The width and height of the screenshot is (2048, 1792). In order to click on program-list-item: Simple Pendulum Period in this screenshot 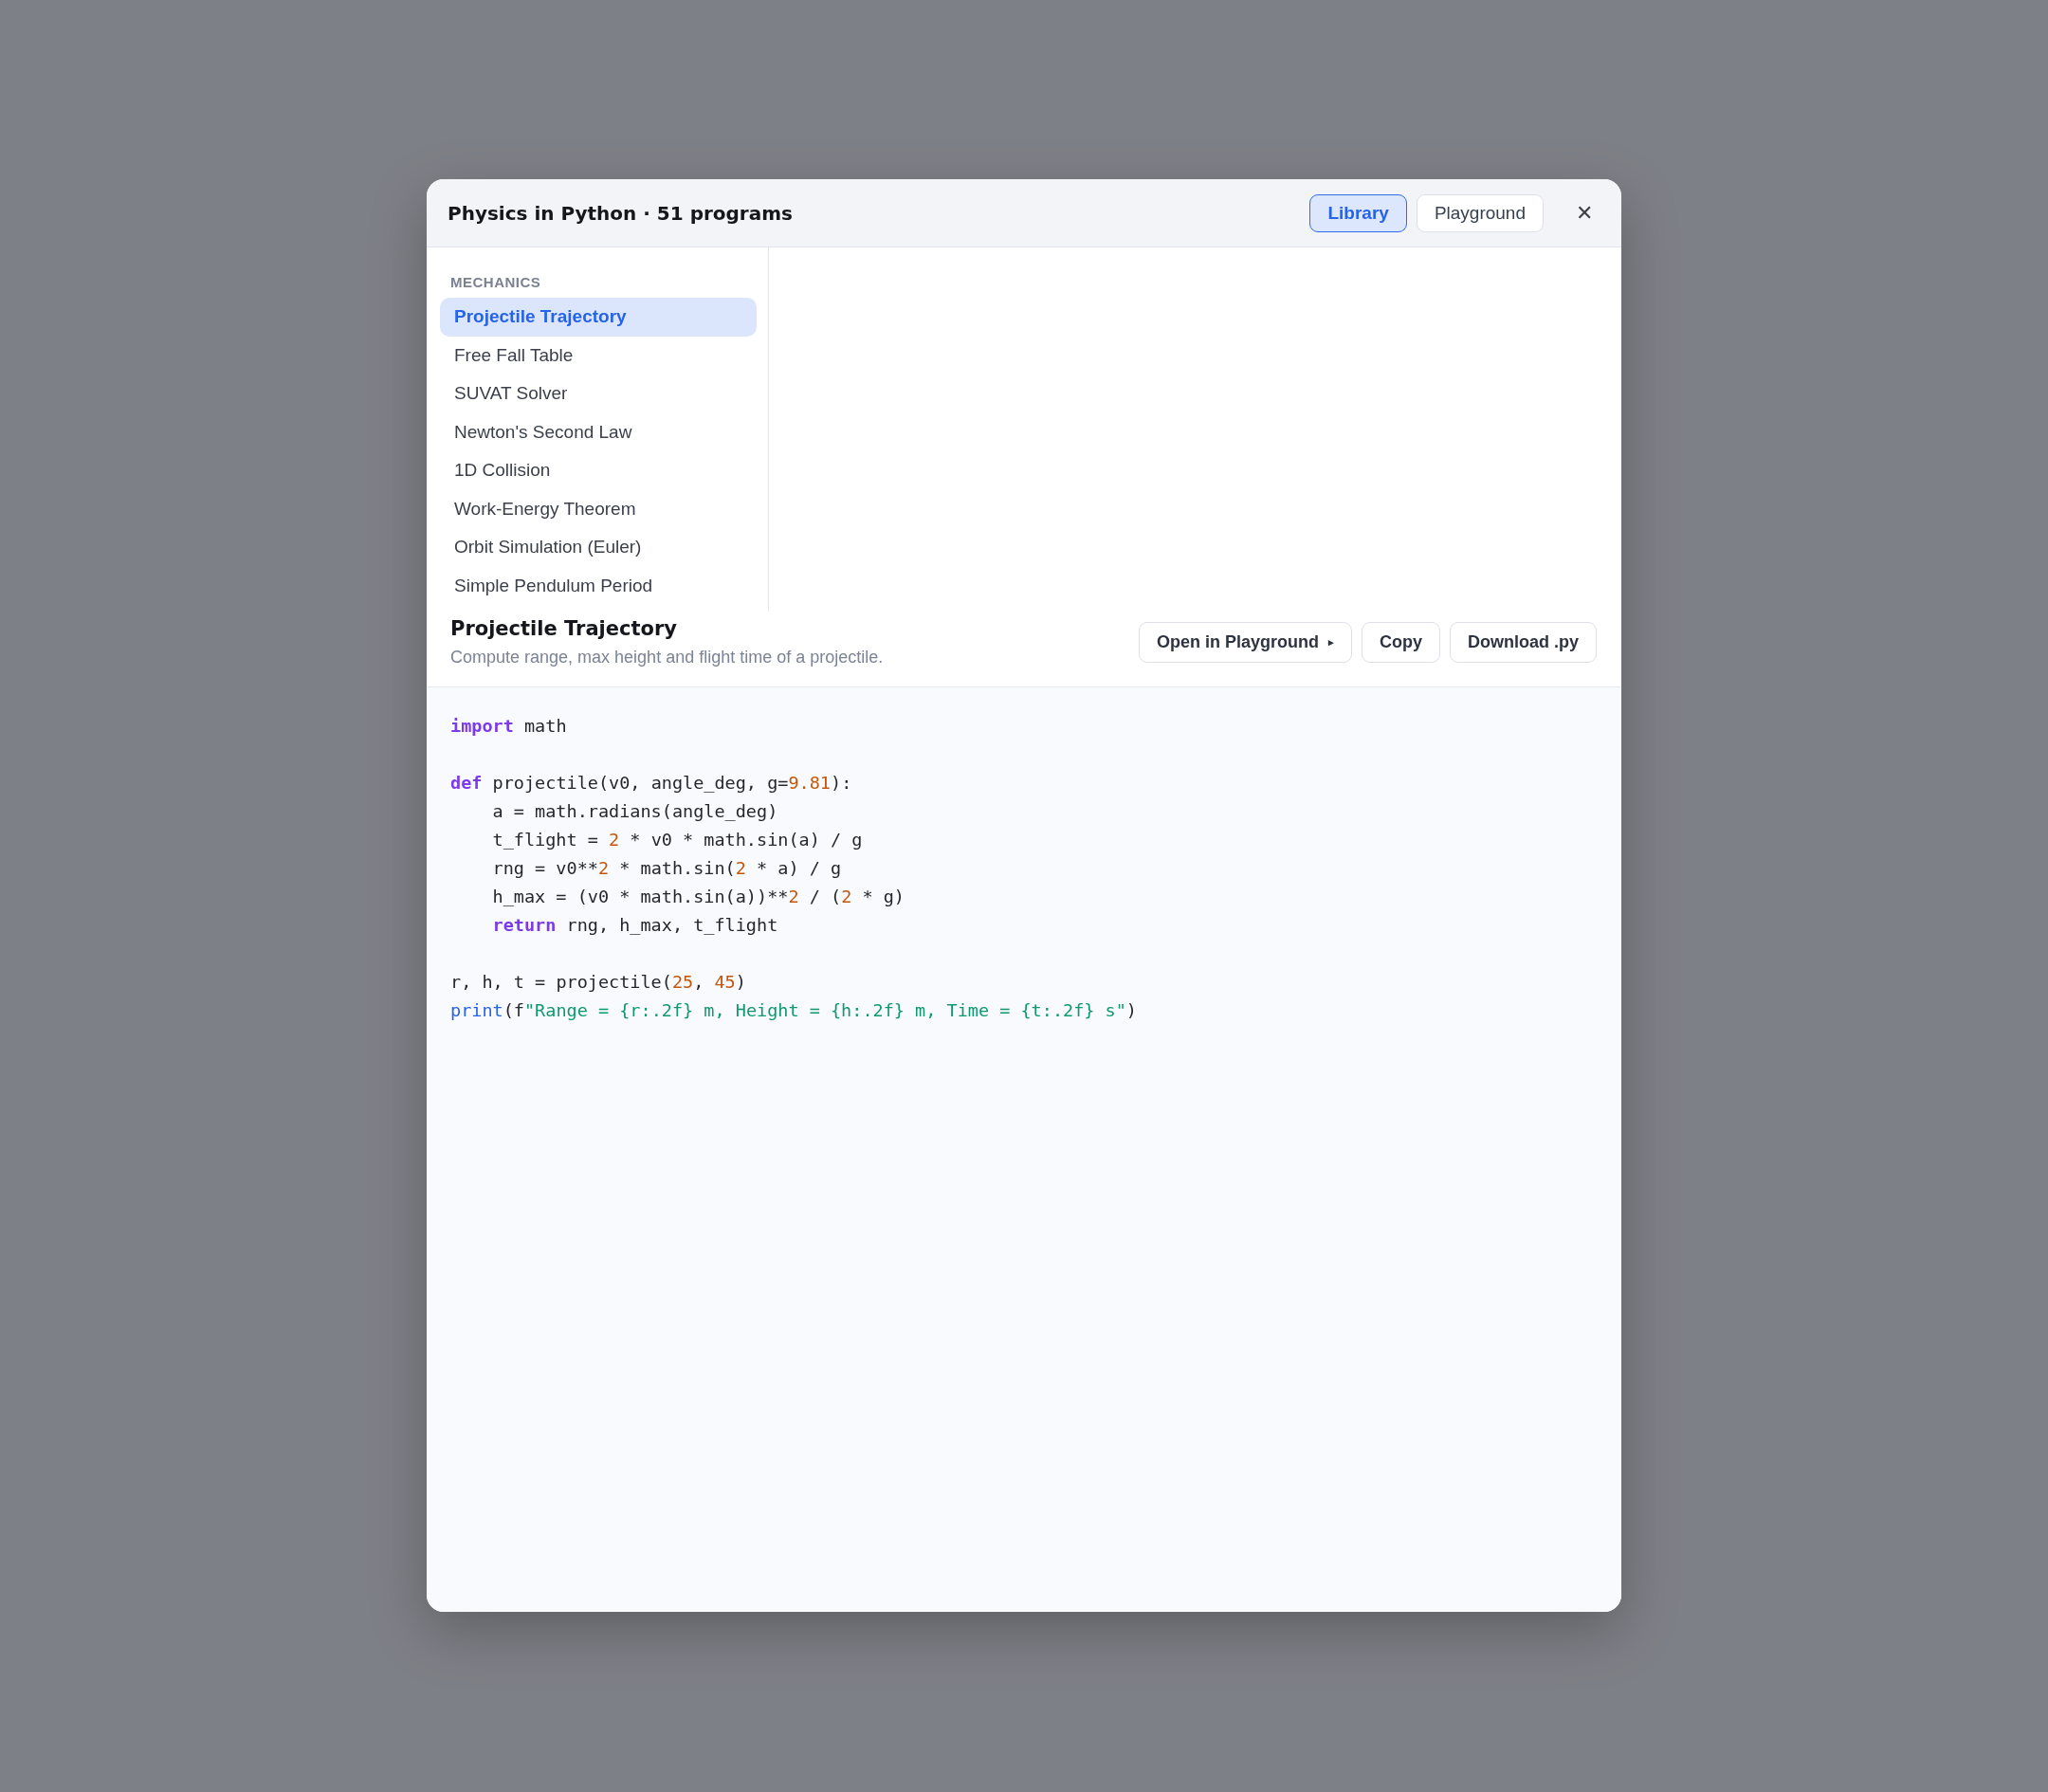, I will do `click(598, 585)`.